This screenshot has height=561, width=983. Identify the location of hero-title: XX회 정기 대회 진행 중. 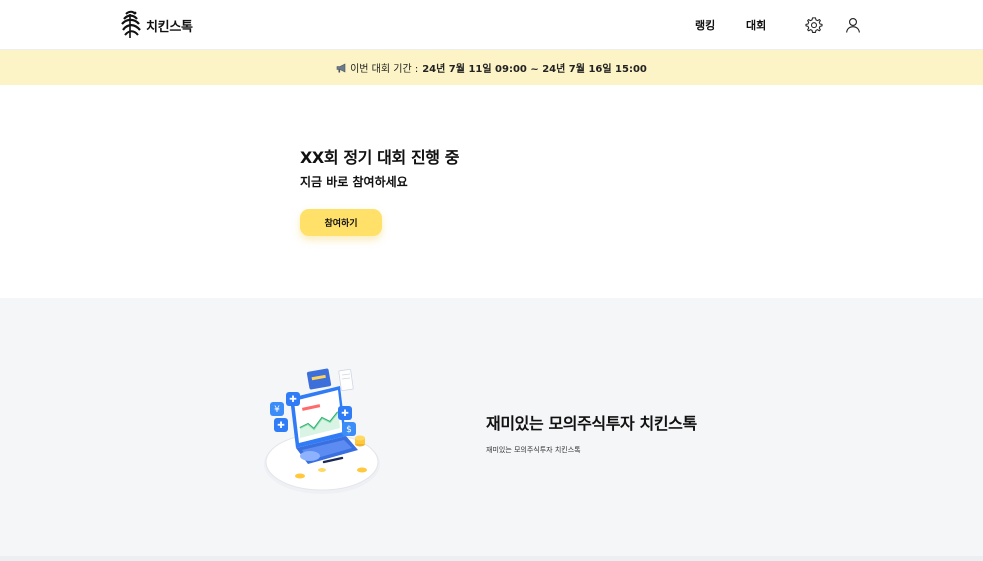
(380, 157).